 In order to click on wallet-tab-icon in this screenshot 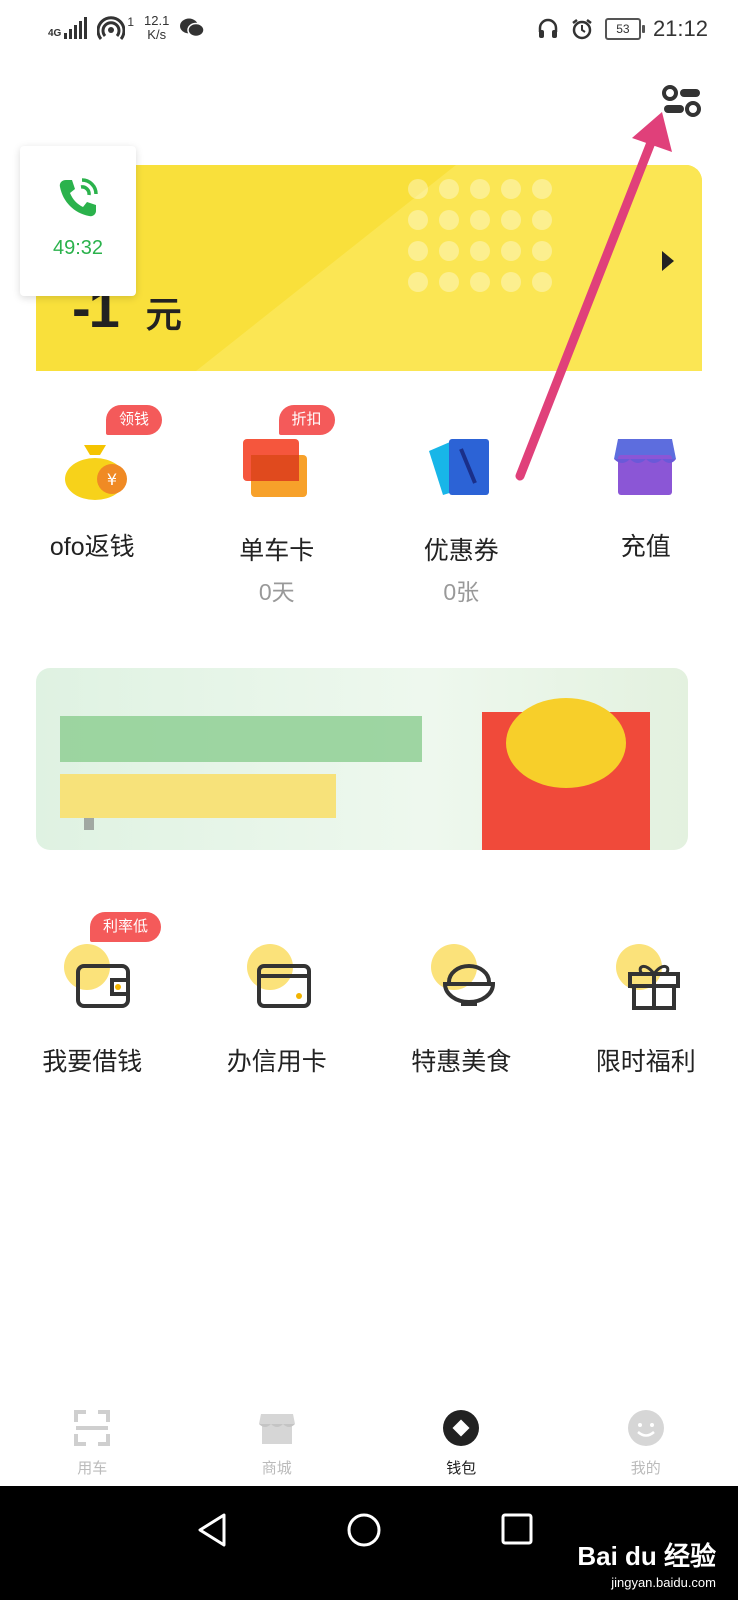, I will do `click(461, 1428)`.